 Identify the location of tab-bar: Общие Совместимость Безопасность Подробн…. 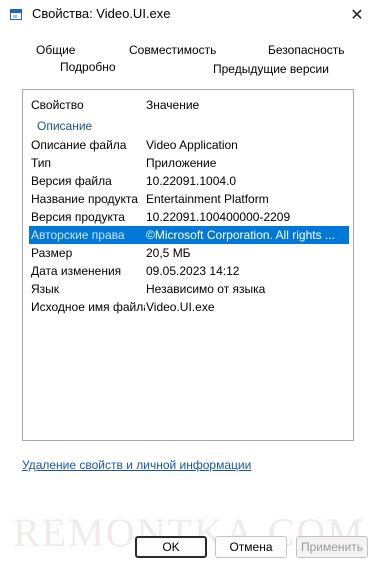
(189, 60).